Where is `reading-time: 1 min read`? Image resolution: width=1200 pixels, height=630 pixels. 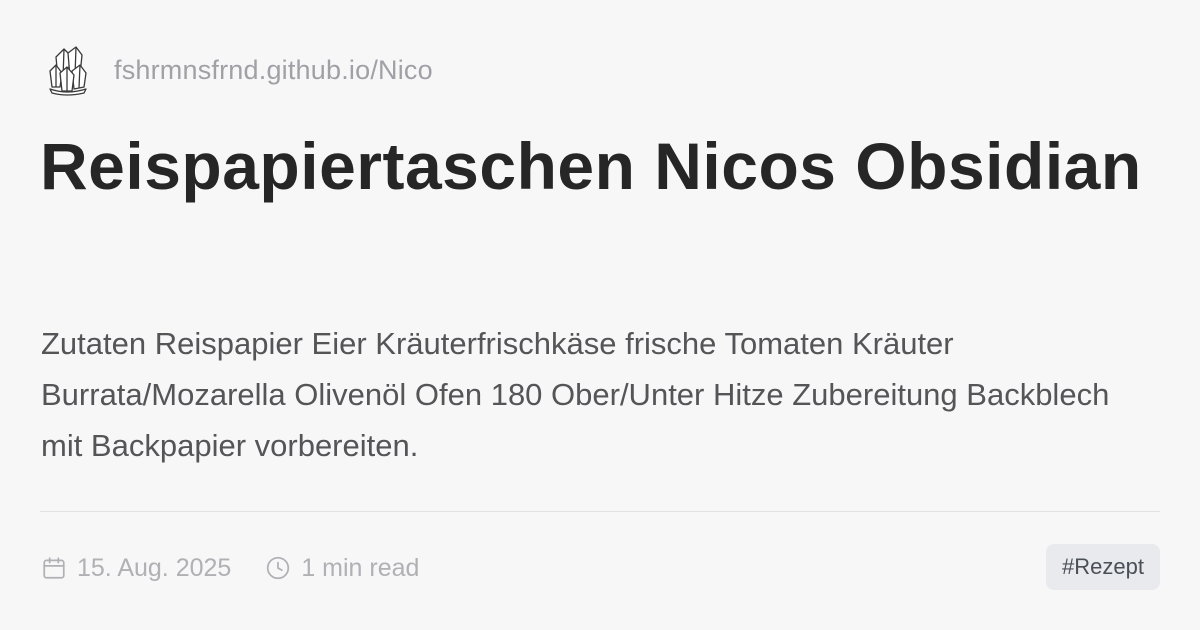 reading-time: 1 min read is located at coordinates (342, 568).